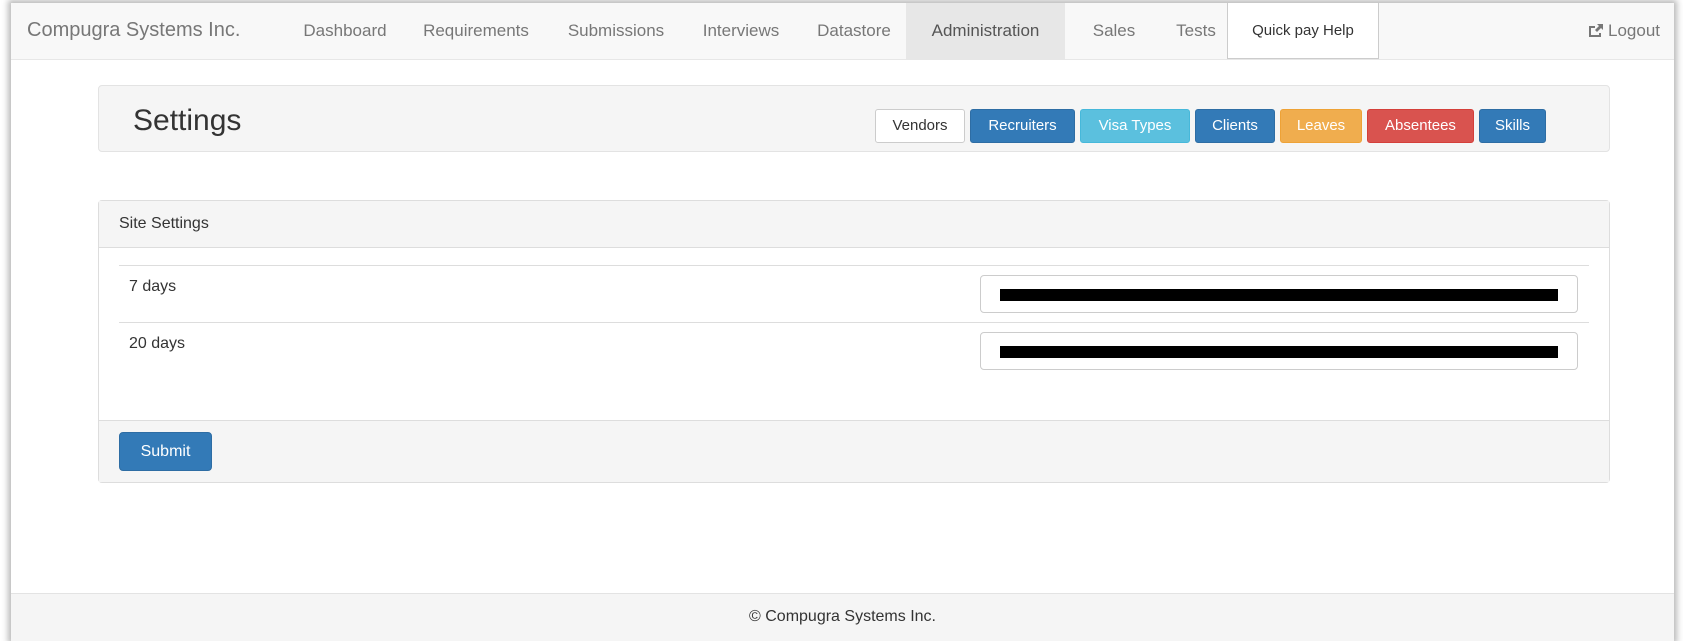 The height and width of the screenshot is (641, 1683). What do you see at coordinates (345, 31) in the screenshot?
I see `nav-dashboard: Dashboard` at bounding box center [345, 31].